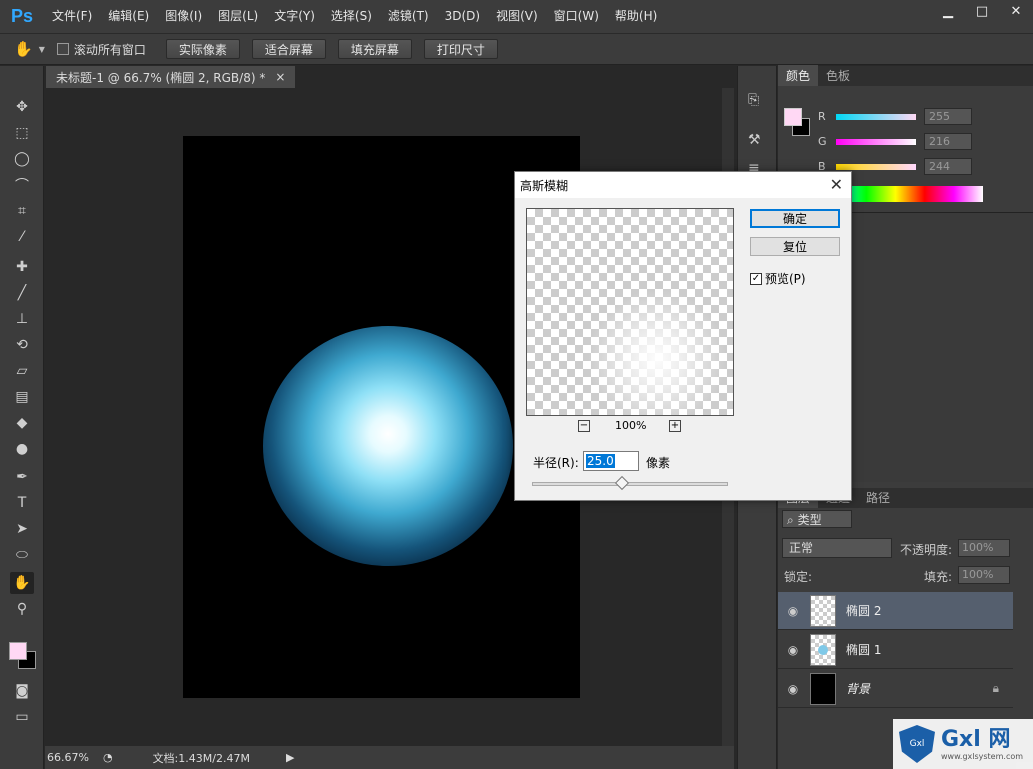 The width and height of the screenshot is (1033, 769). I want to click on tab-swatches: 色板, so click(838, 75).